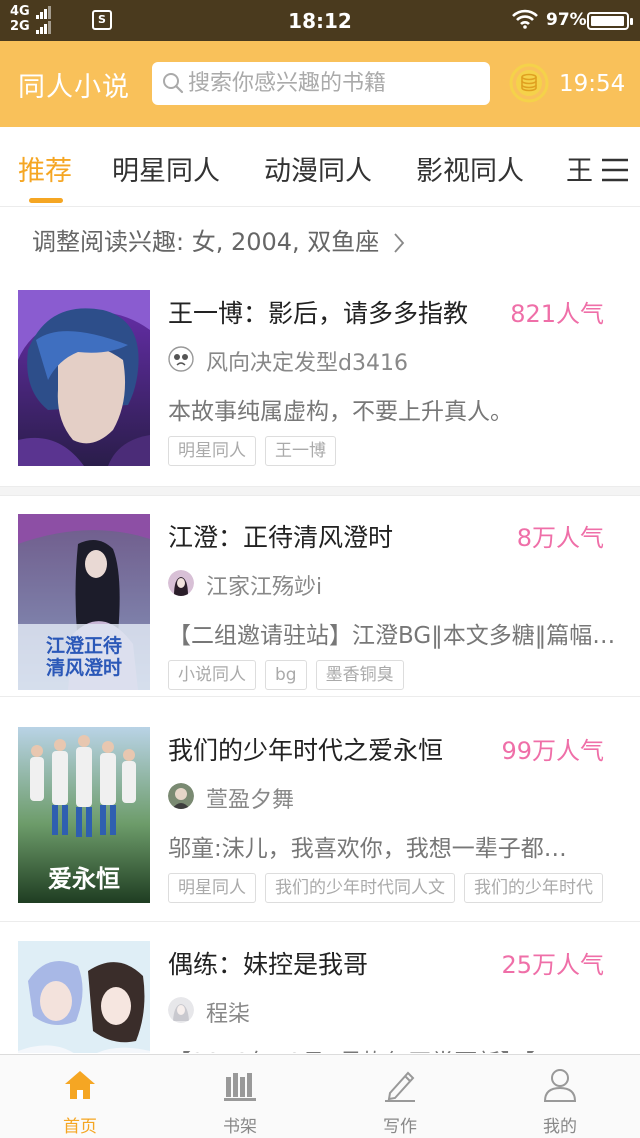 This screenshot has height=1138, width=640. Describe the element at coordinates (552, 965) in the screenshot. I see `book-popularity: 25万人气` at that location.